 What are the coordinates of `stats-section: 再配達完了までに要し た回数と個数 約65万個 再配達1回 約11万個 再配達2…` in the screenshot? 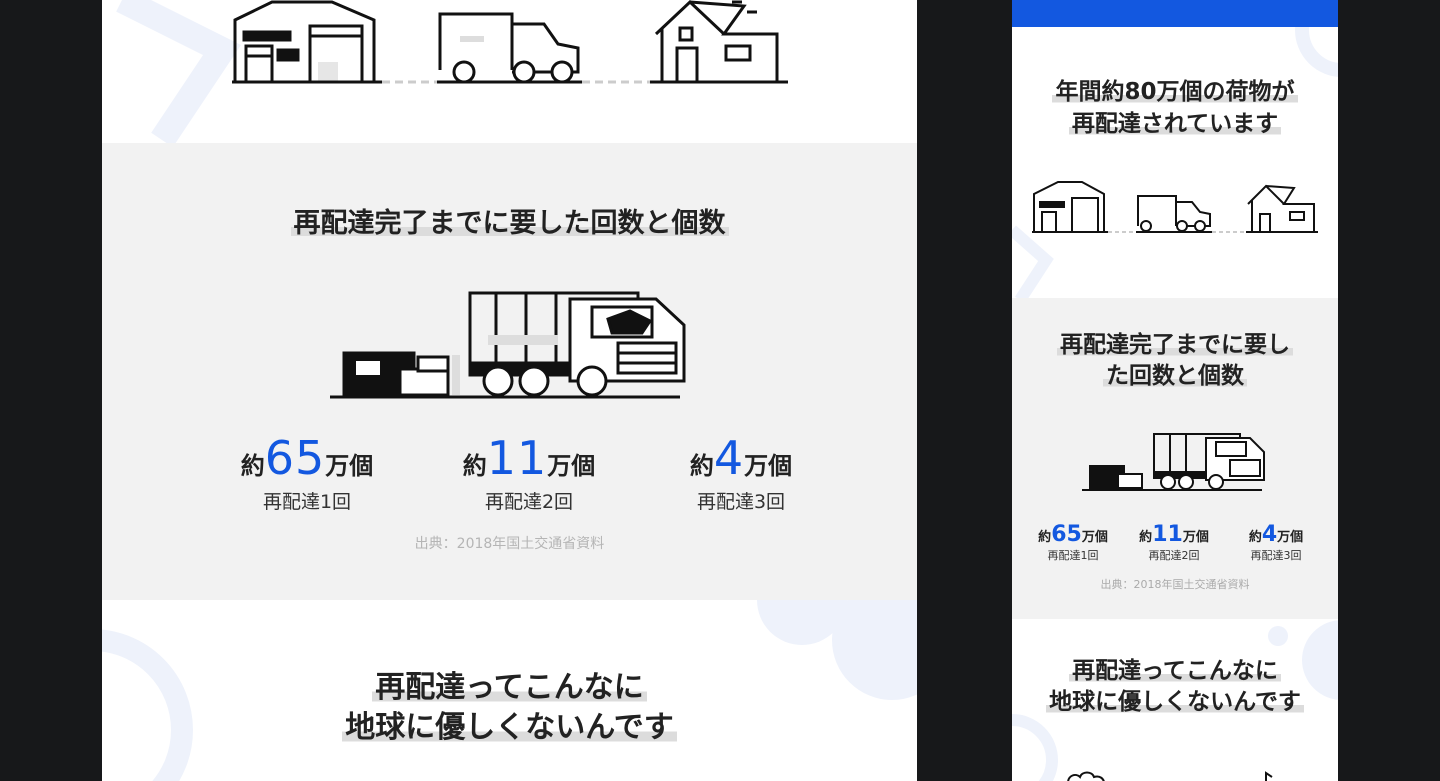 It's located at (1175, 458).